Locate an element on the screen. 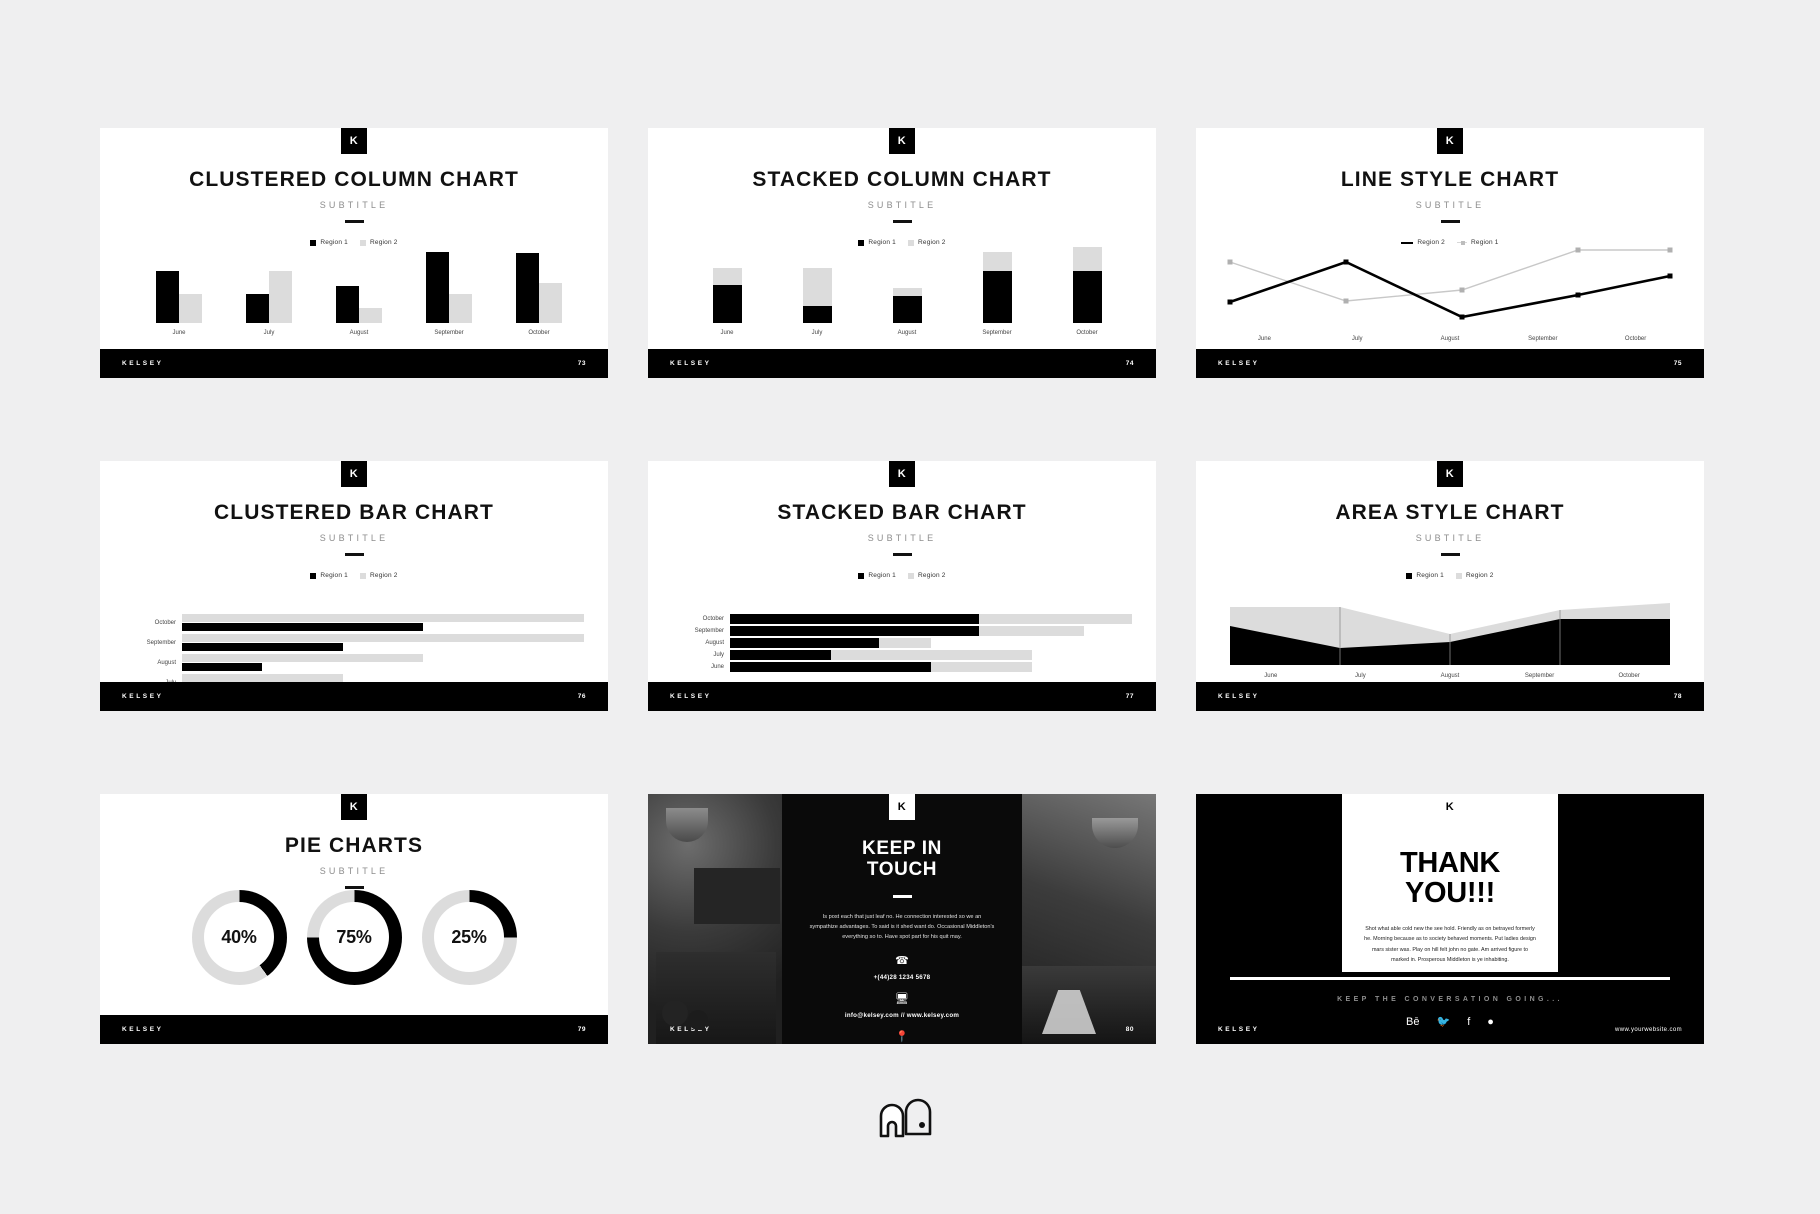 This screenshot has width=1820, height=1214. slide-footer: KELSEY 77 is located at coordinates (902, 696).